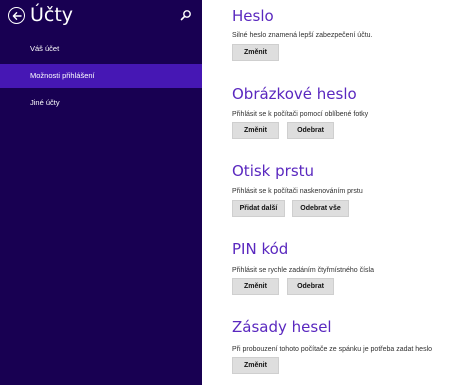 Image resolution: width=450 pixels, height=385 pixels. Describe the element at coordinates (101, 49) in the screenshot. I see `sidebar-item-vas-ucet: Váš účet` at that location.